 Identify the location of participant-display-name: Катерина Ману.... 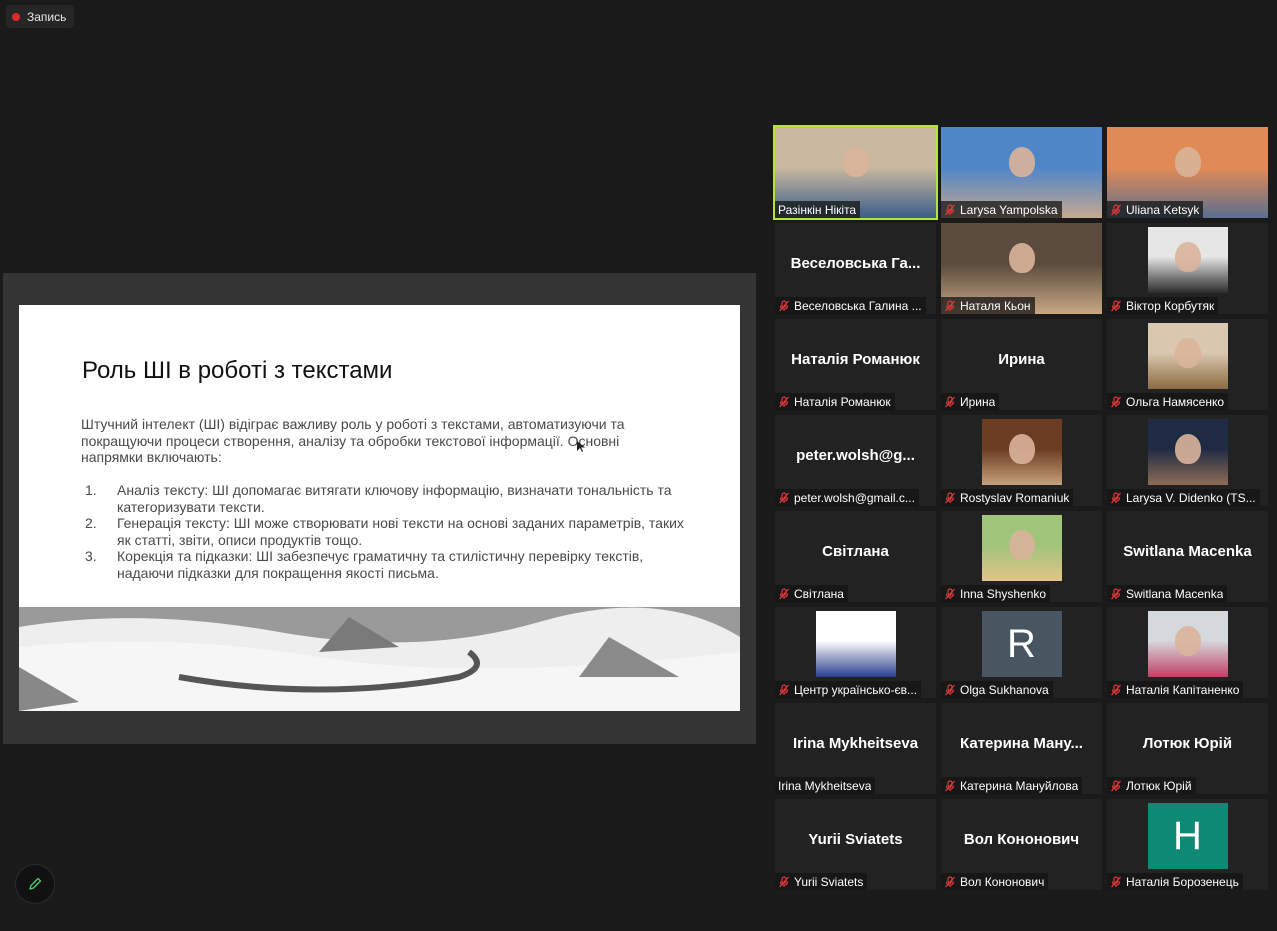
(1021, 743).